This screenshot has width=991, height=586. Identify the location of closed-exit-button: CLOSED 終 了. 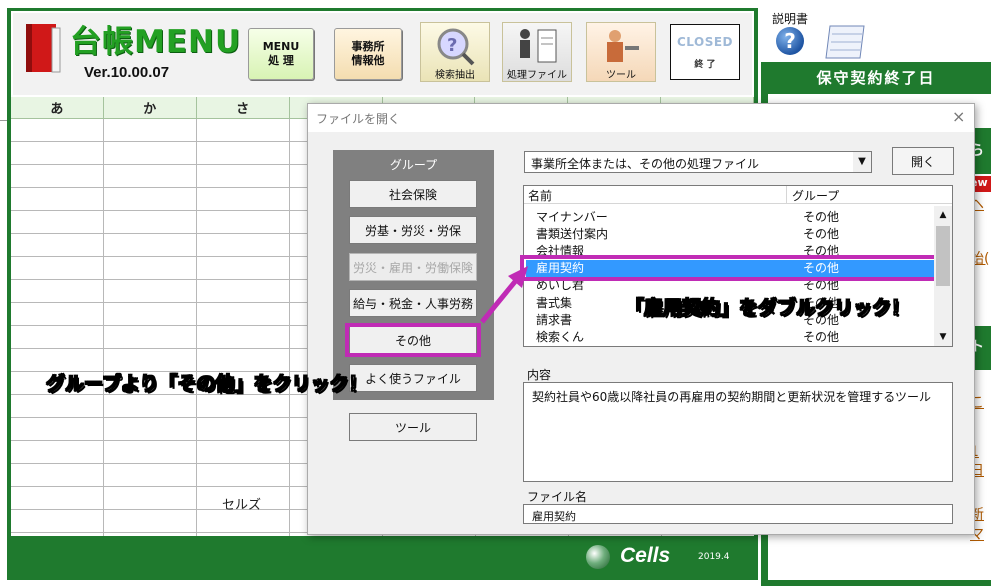
(705, 52).